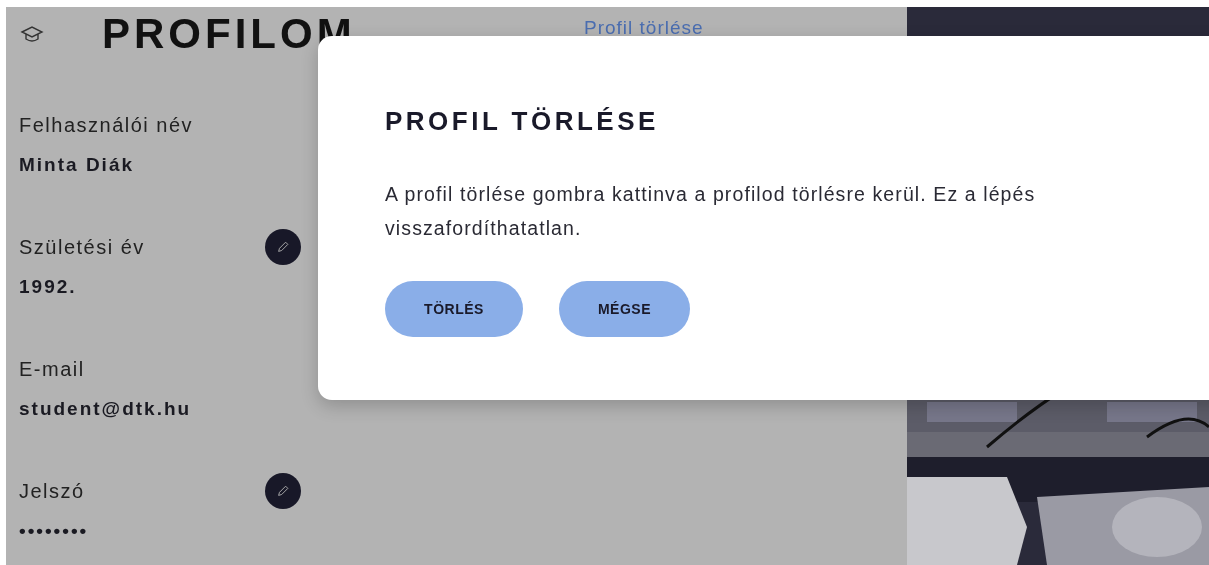 Image resolution: width=1209 pixels, height=565 pixels. Describe the element at coordinates (624, 309) in the screenshot. I see `cancel-button: MÉGSE` at that location.